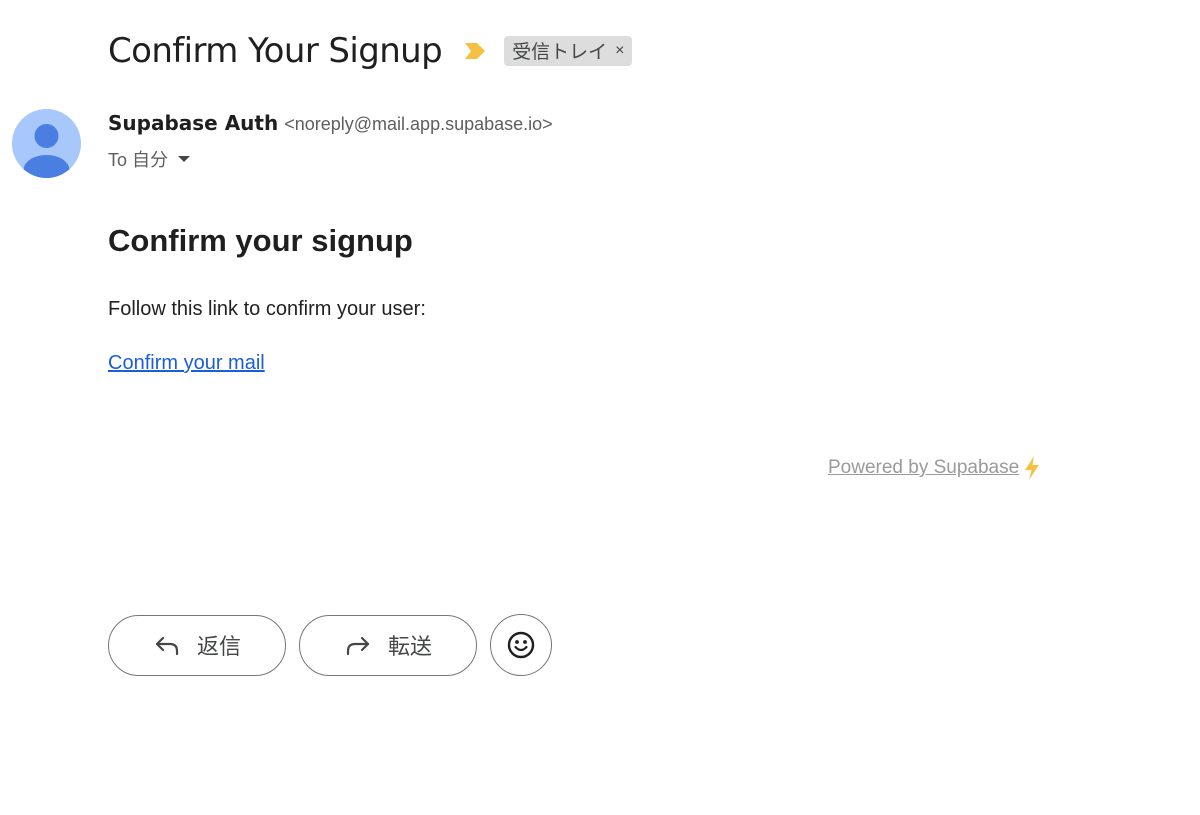 The image size is (1200, 815). I want to click on reply-arrow-icon, so click(167, 646).